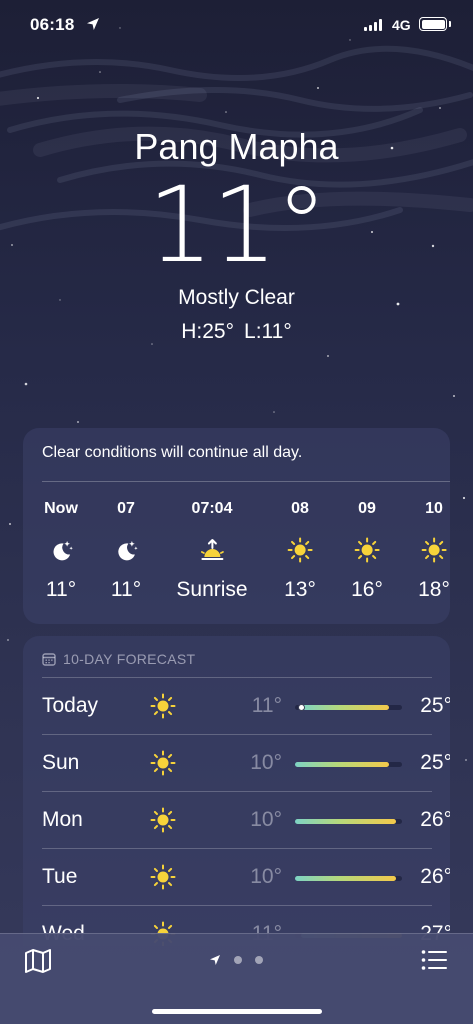 This screenshot has height=1024, width=473. Describe the element at coordinates (246, 876) in the screenshot. I see `day-row: Tue 10° 26°` at that location.